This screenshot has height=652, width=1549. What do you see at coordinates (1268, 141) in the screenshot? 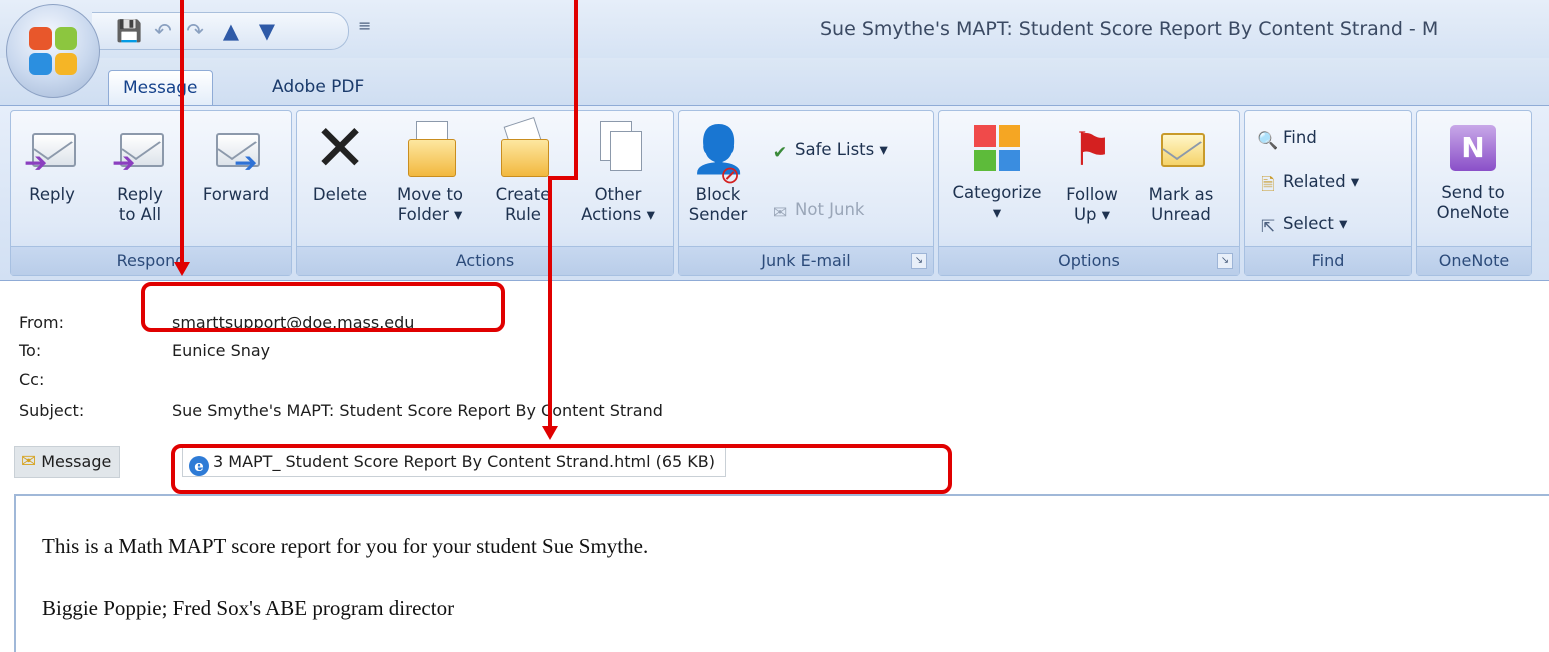
I see `find-icon: 🔍` at bounding box center [1268, 141].